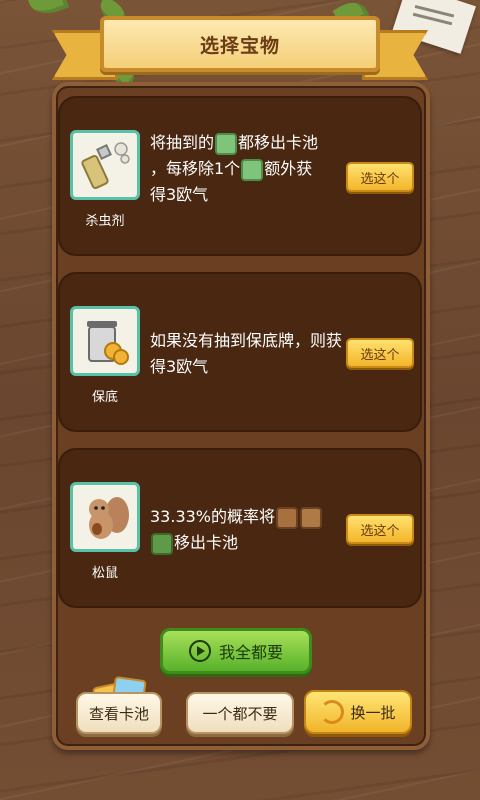 The height and width of the screenshot is (800, 480). Describe the element at coordinates (234, 168) in the screenshot. I see `treasure-description: 将抽到的 都移出卡池 ，每移除1个 额外获 得3欧气` at that location.